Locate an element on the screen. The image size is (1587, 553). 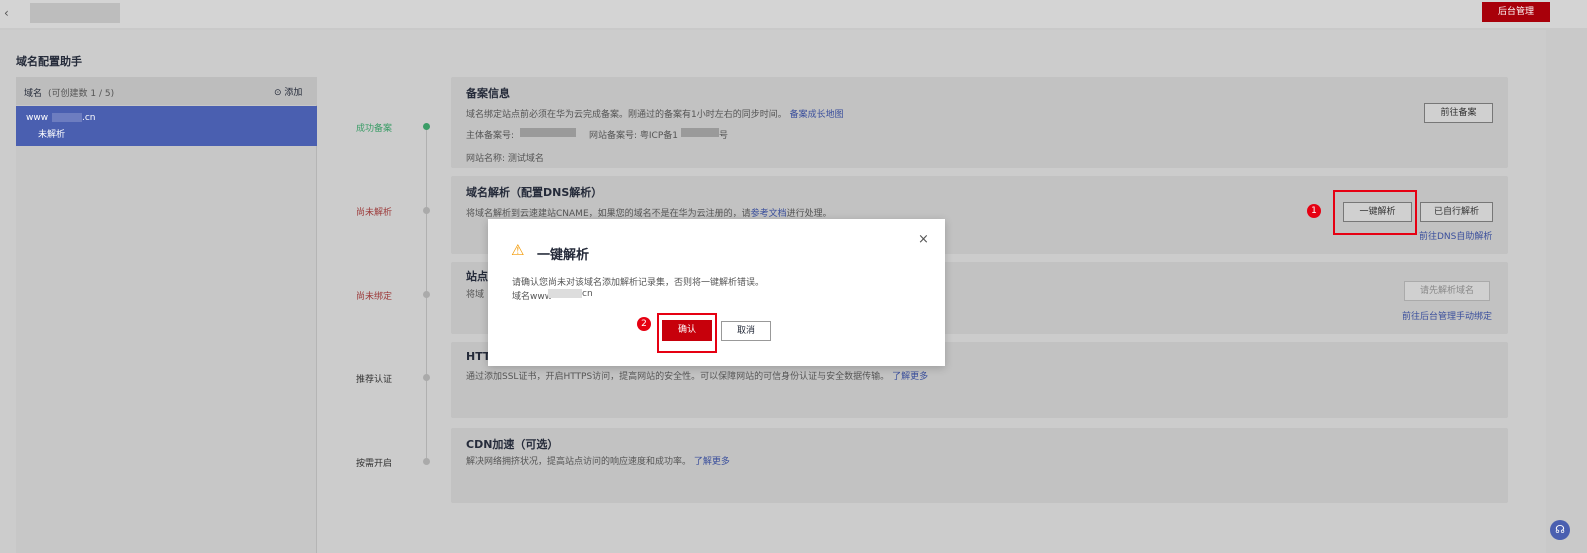
record-map-link: 备案成长地图 is located at coordinates (817, 115).